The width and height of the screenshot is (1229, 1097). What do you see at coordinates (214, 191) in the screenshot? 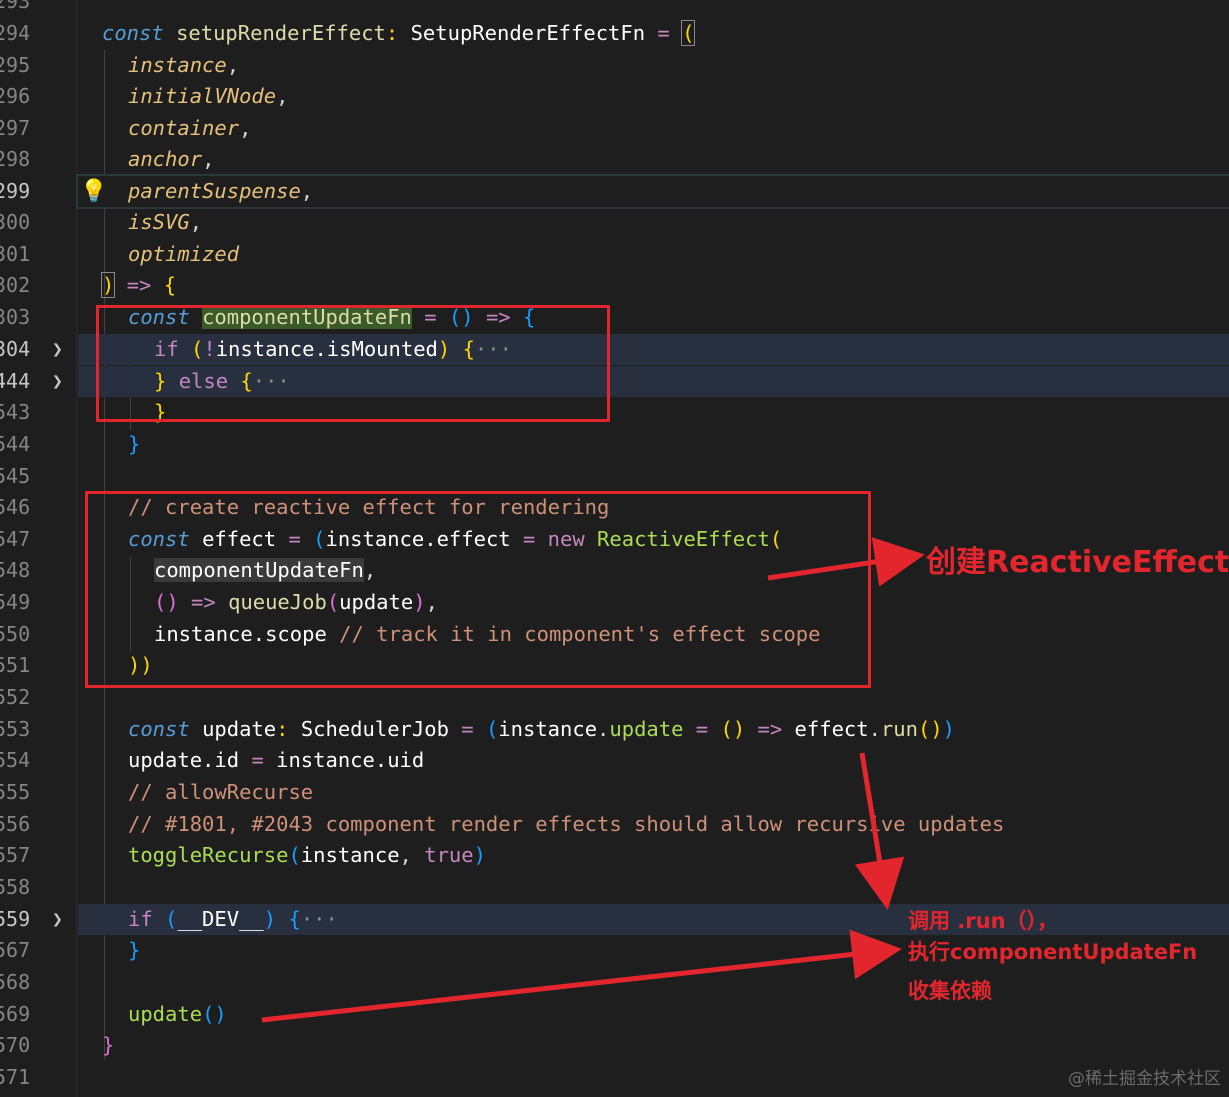
I see `param-parentSuspense: parentSuspense` at bounding box center [214, 191].